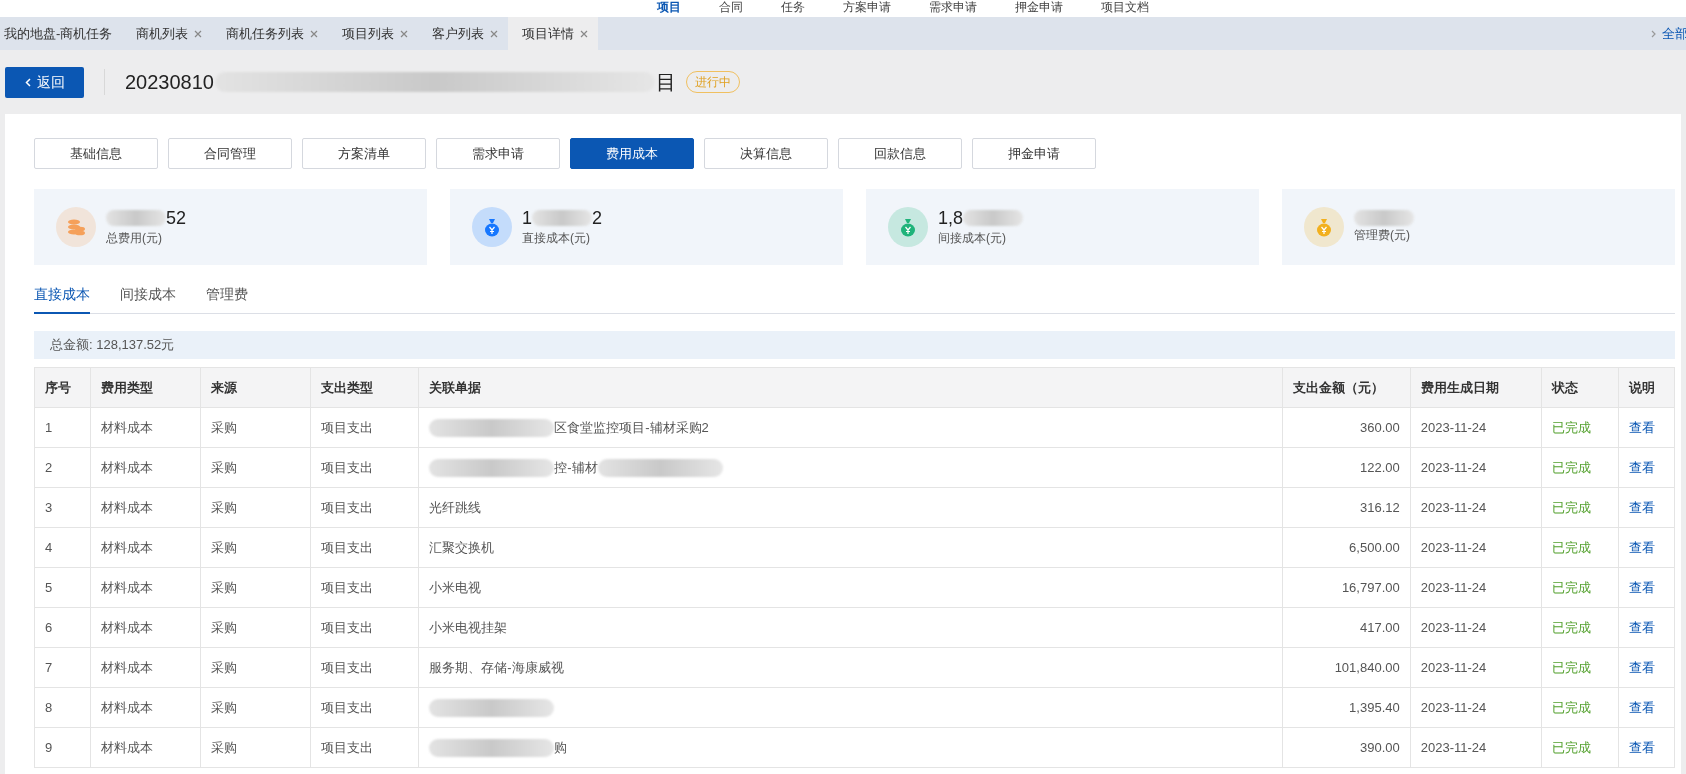  I want to click on text-fragment: 52, so click(176, 218).